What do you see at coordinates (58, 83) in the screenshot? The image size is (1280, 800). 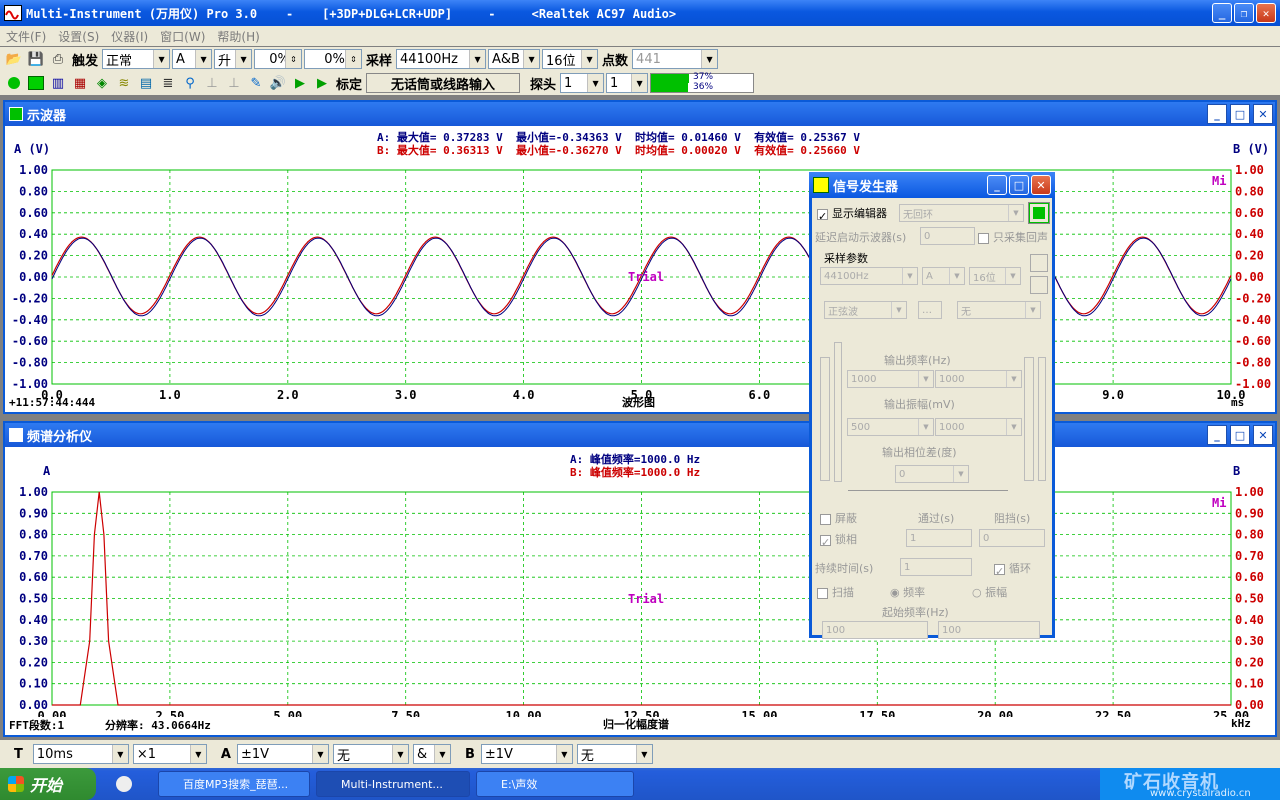 I see `spectrum-icon: ▥` at bounding box center [58, 83].